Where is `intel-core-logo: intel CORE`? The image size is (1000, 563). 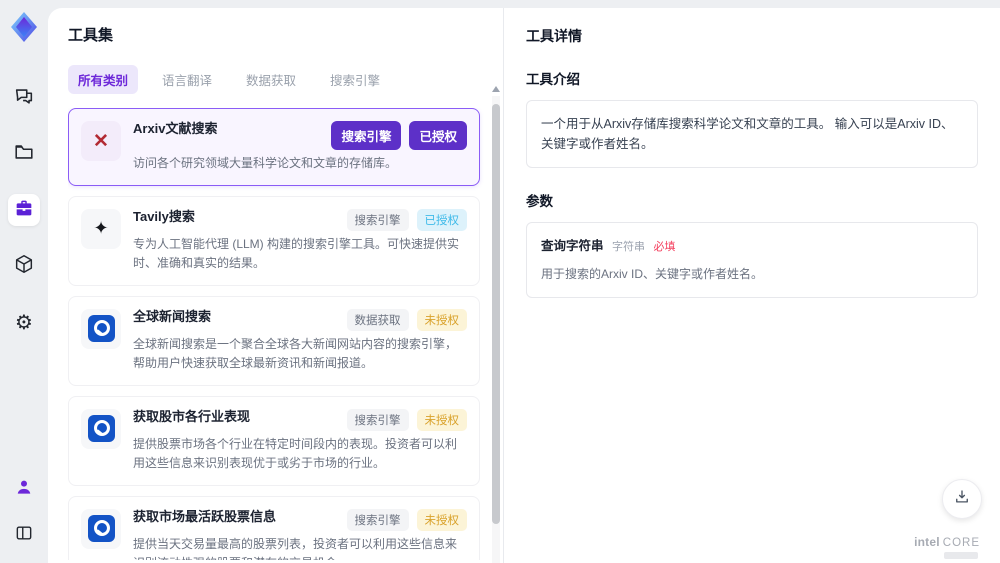
intel-core-logo: intel CORE is located at coordinates (947, 542).